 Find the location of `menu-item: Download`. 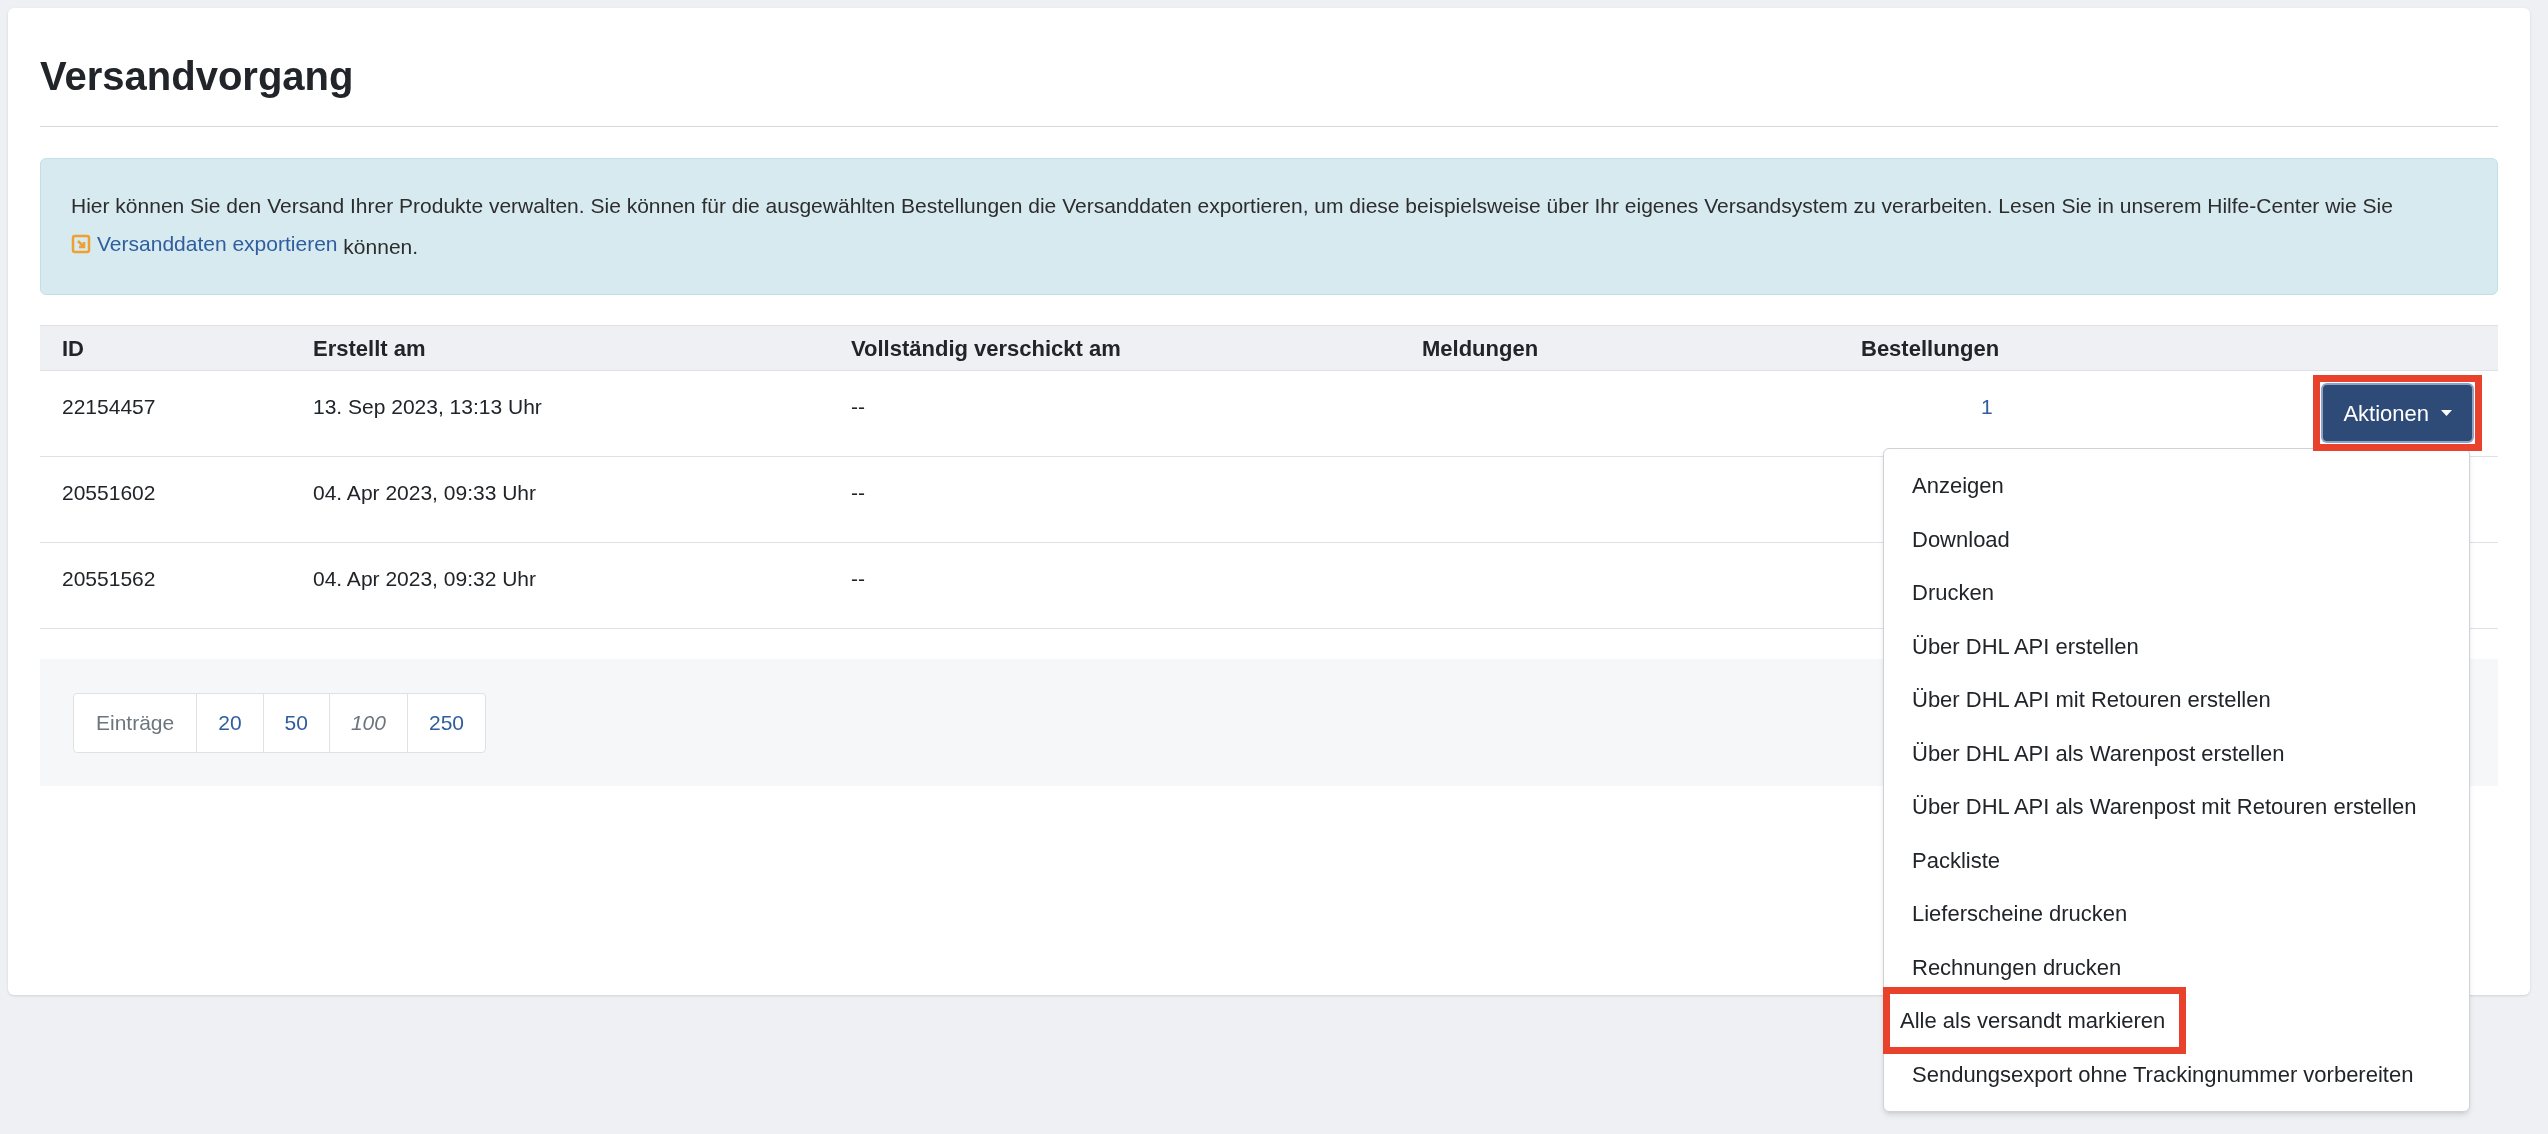

menu-item: Download is located at coordinates (1947, 539).